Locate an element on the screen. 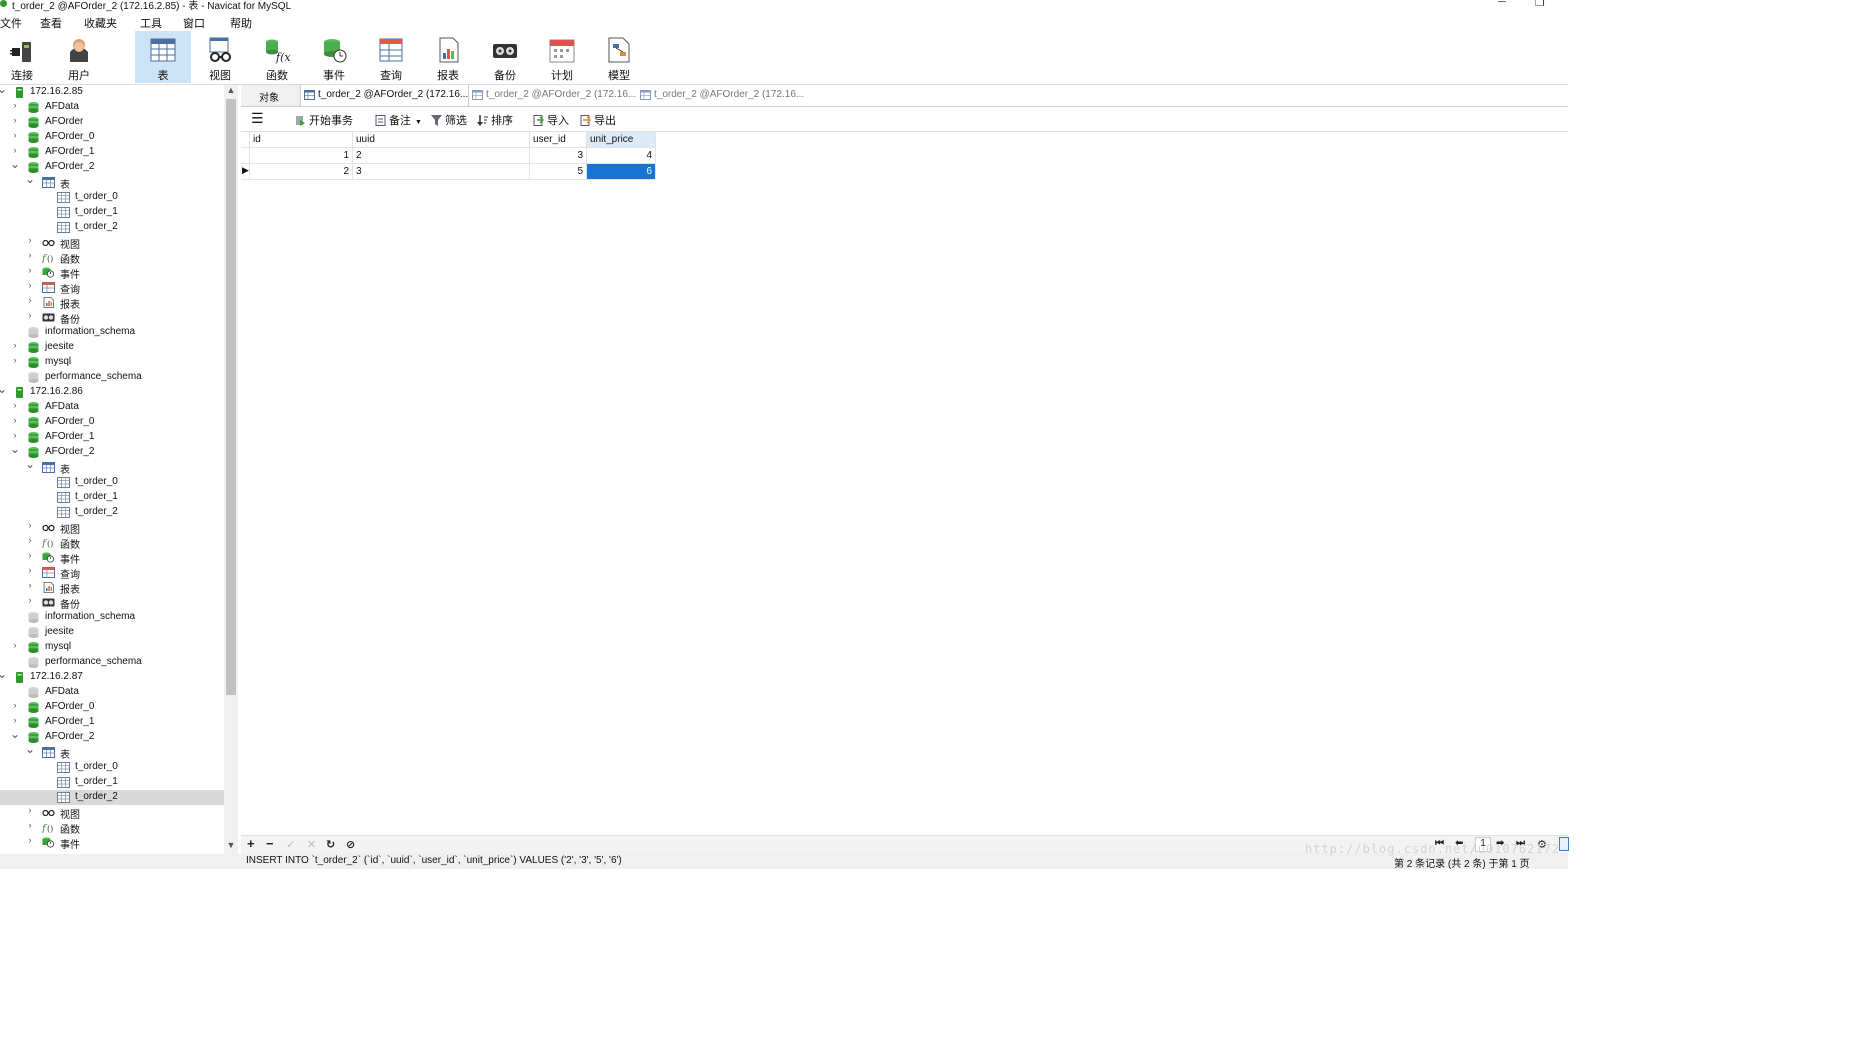 This screenshot has width=1874, height=1039. tree-item: › AFData is located at coordinates (112, 107).